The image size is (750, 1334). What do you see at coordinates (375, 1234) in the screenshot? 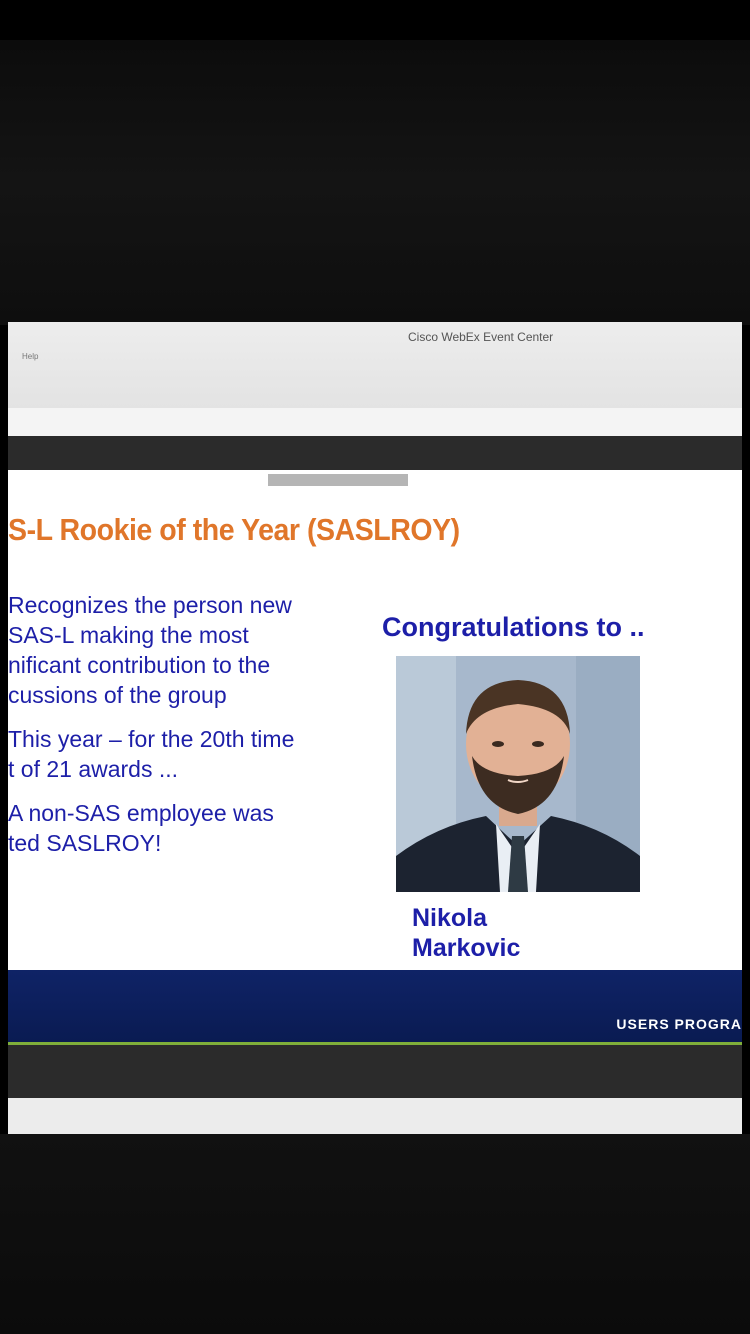
I see `dark-background-bottom` at bounding box center [375, 1234].